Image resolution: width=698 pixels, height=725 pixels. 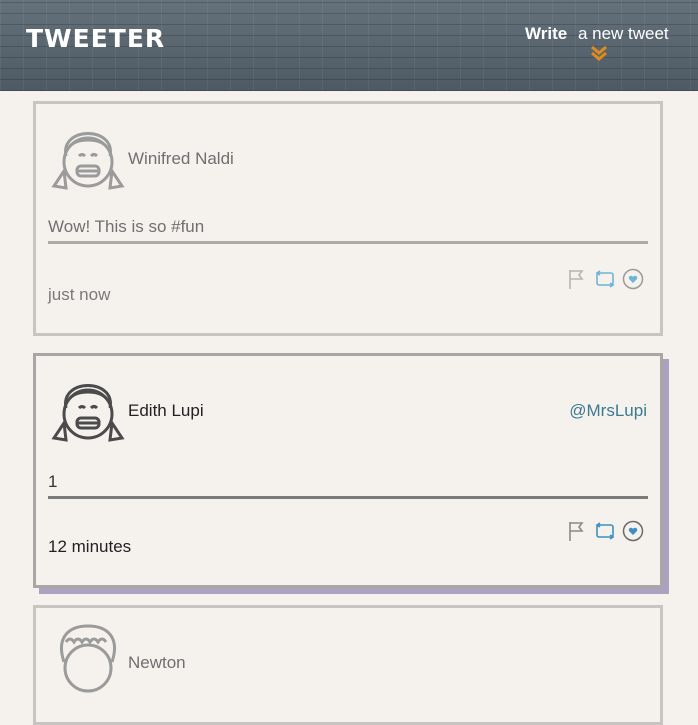 What do you see at coordinates (546, 33) in the screenshot?
I see `compose-write-label: Write` at bounding box center [546, 33].